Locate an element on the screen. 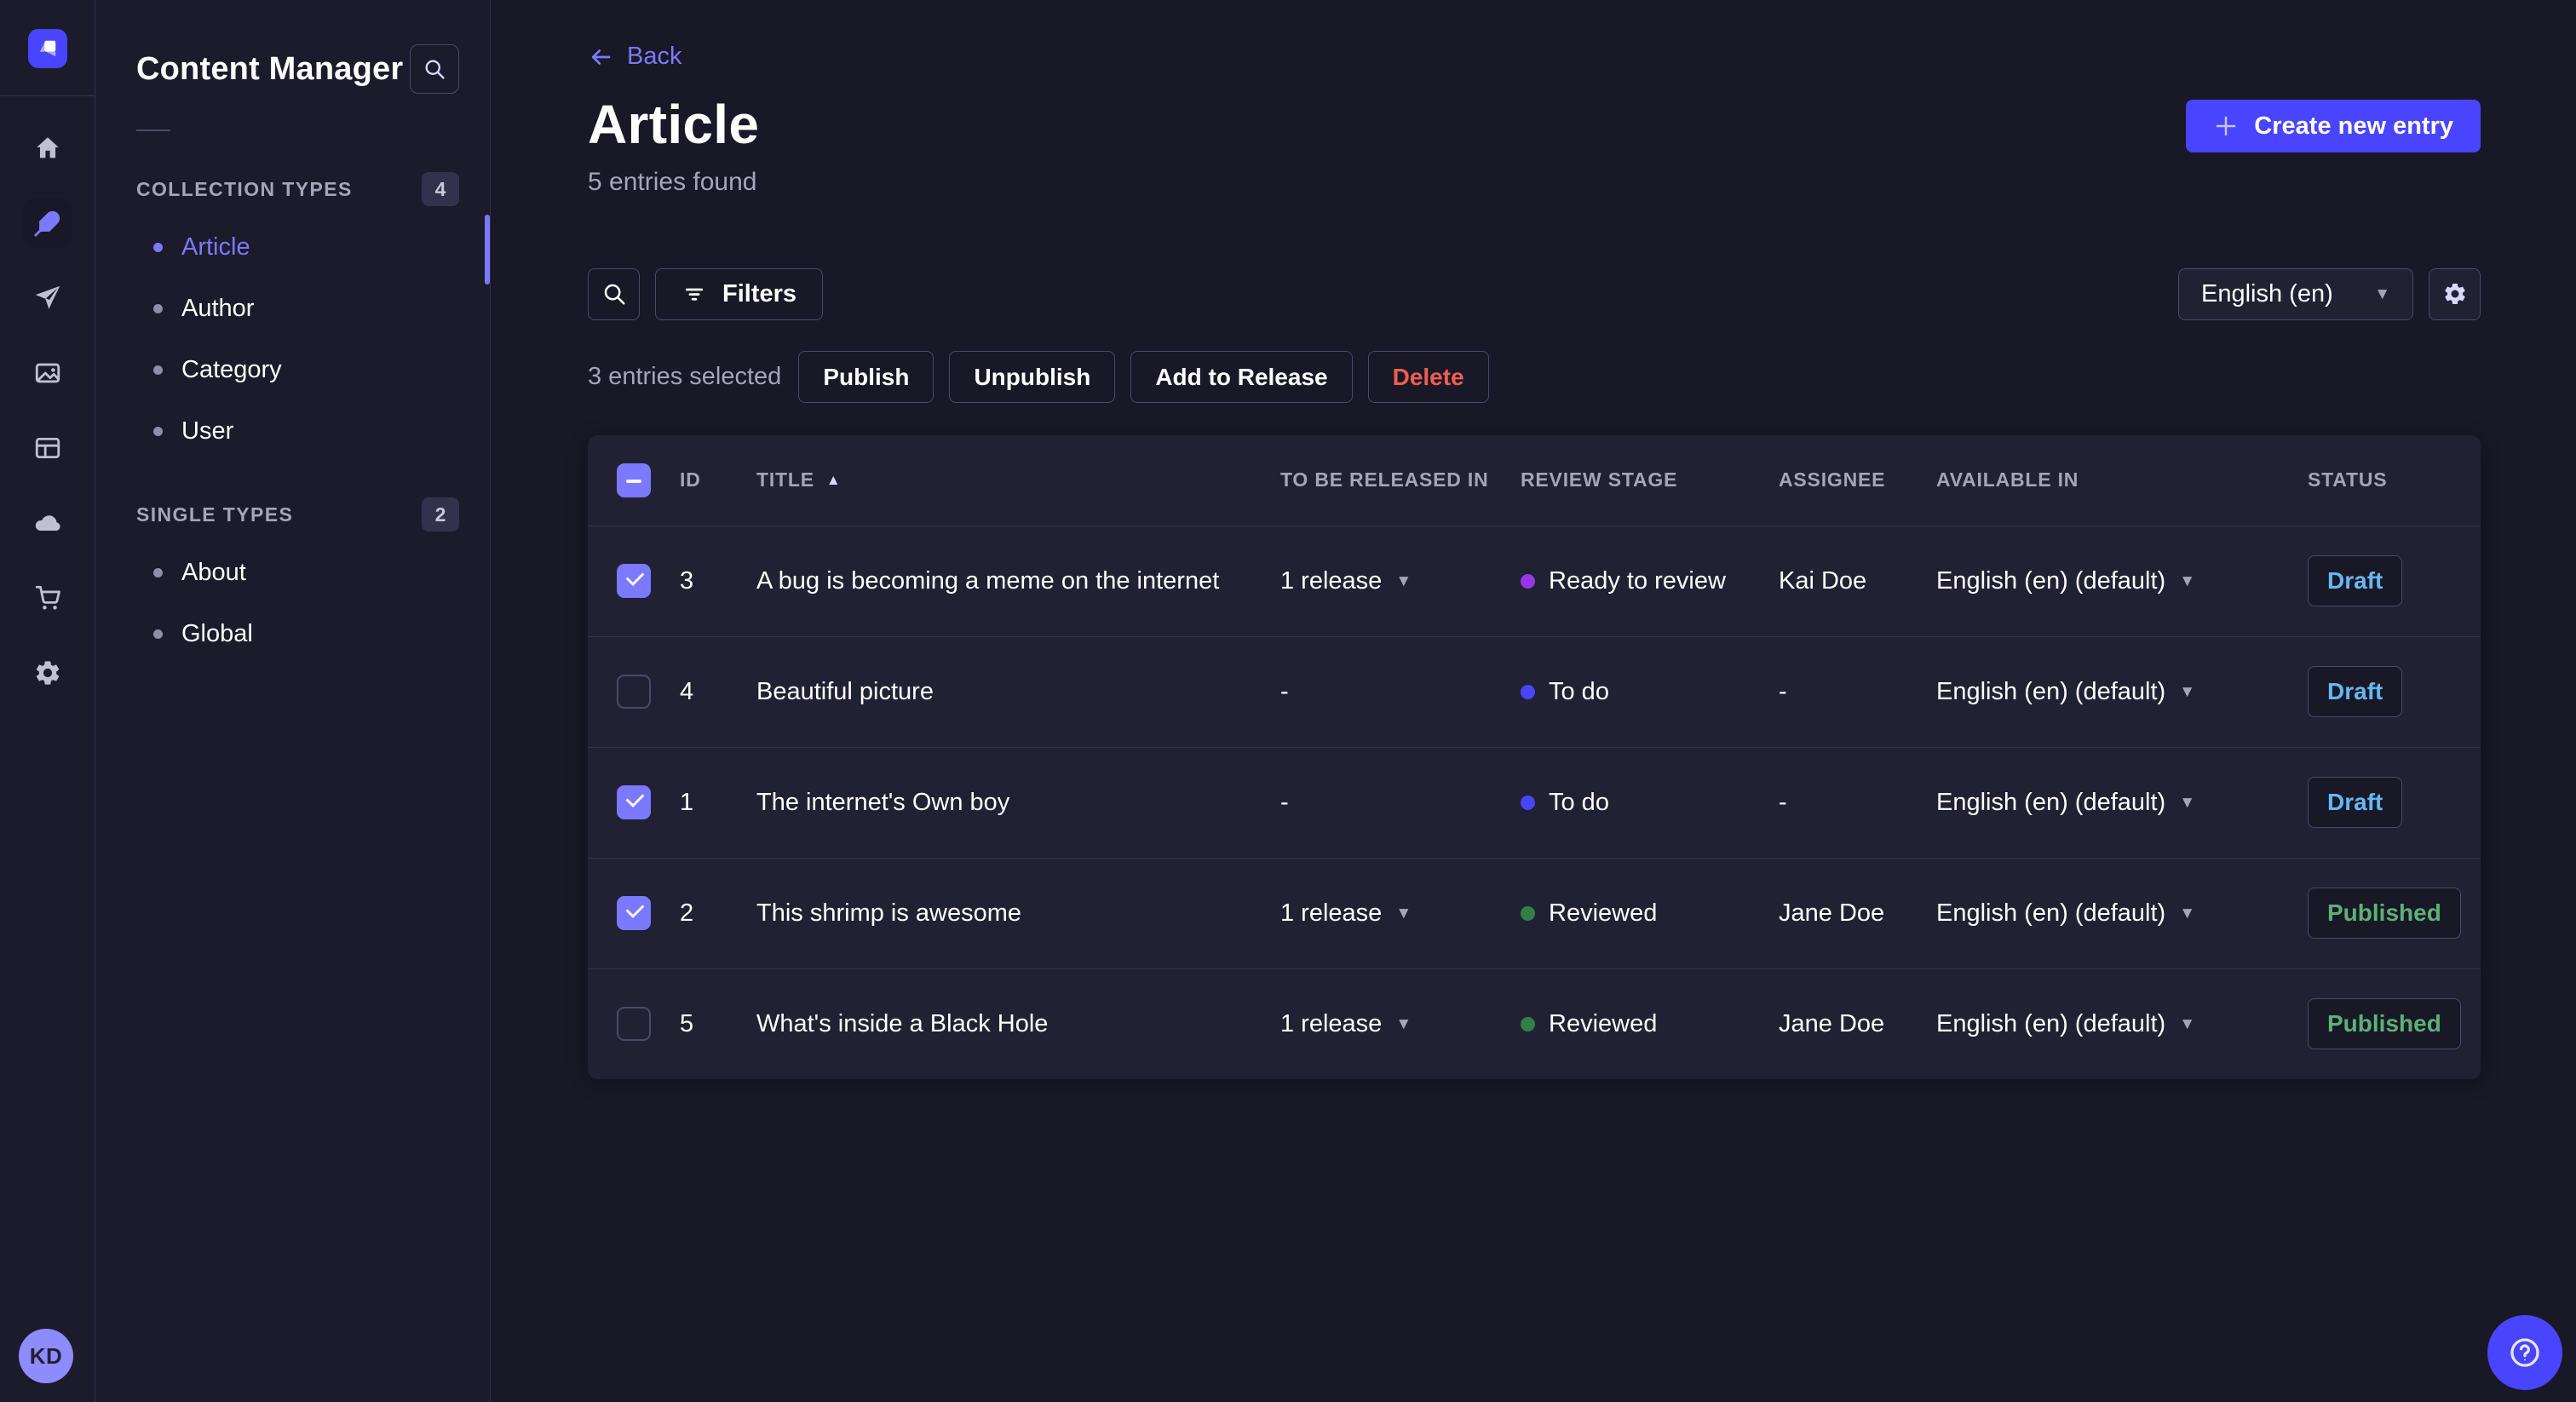 This screenshot has height=1402, width=2576. col-header-title: TITLE ▲ is located at coordinates (1018, 479).